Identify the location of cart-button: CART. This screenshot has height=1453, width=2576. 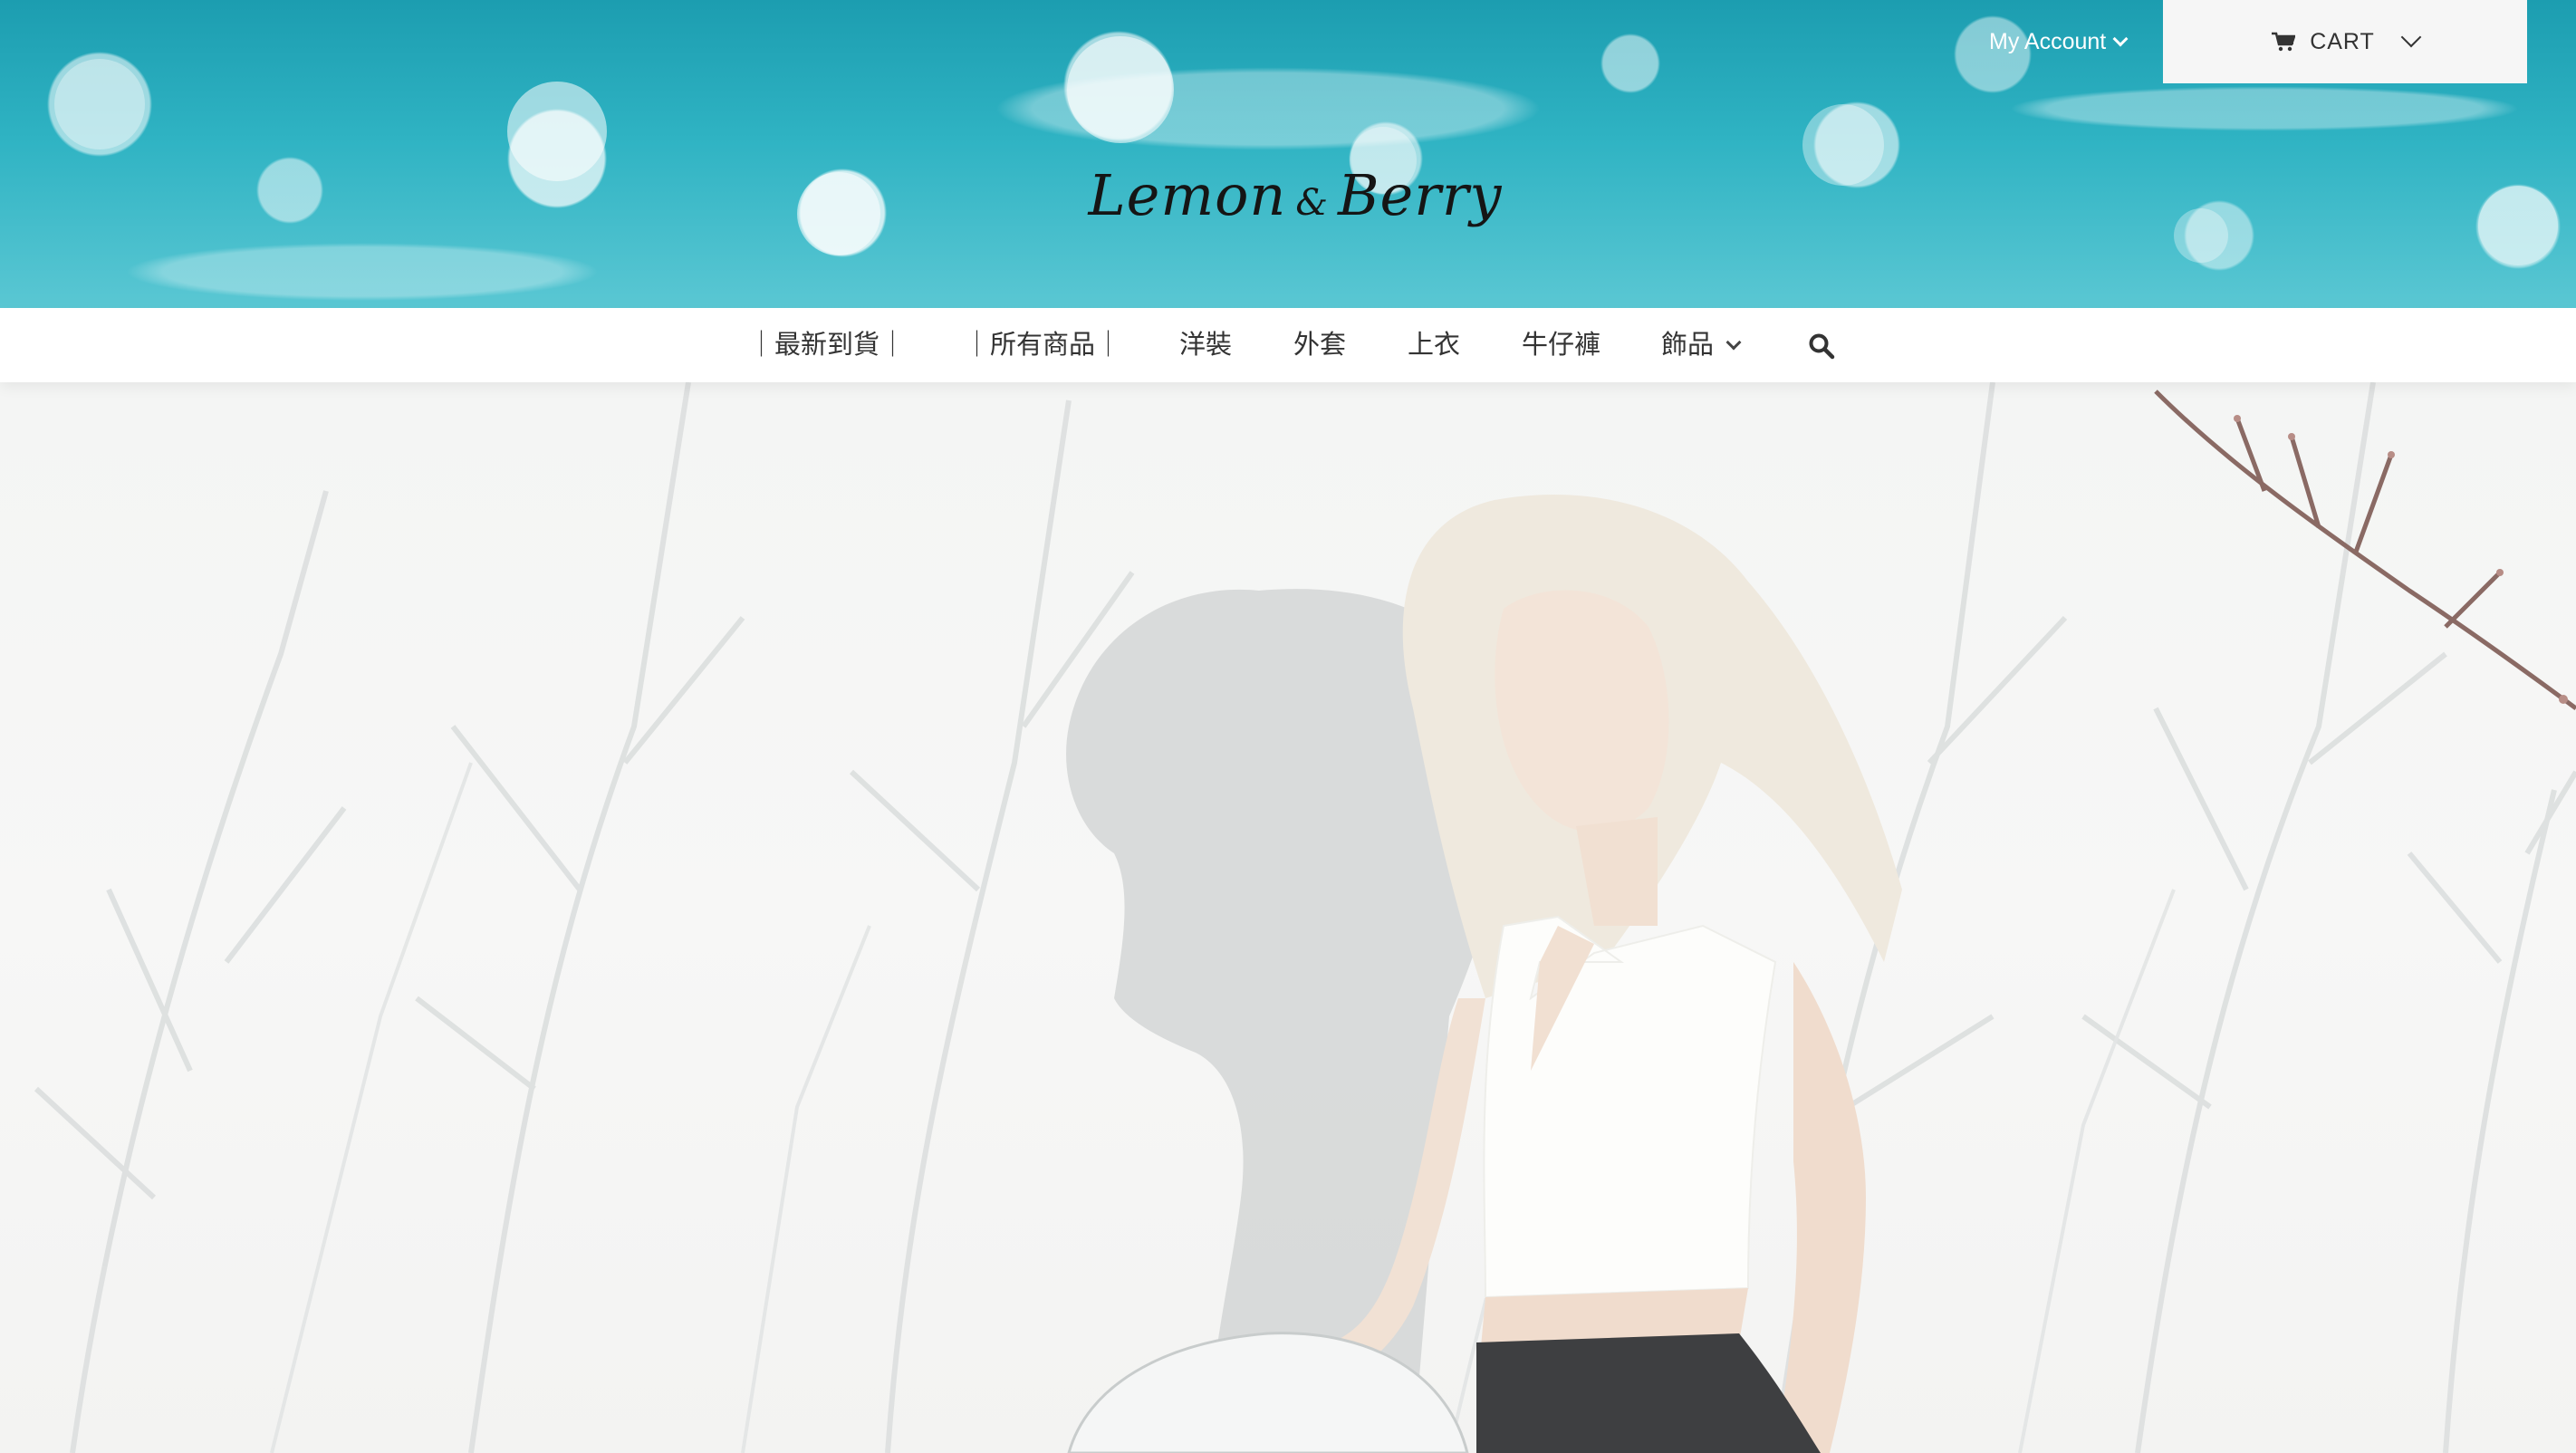
(2345, 41).